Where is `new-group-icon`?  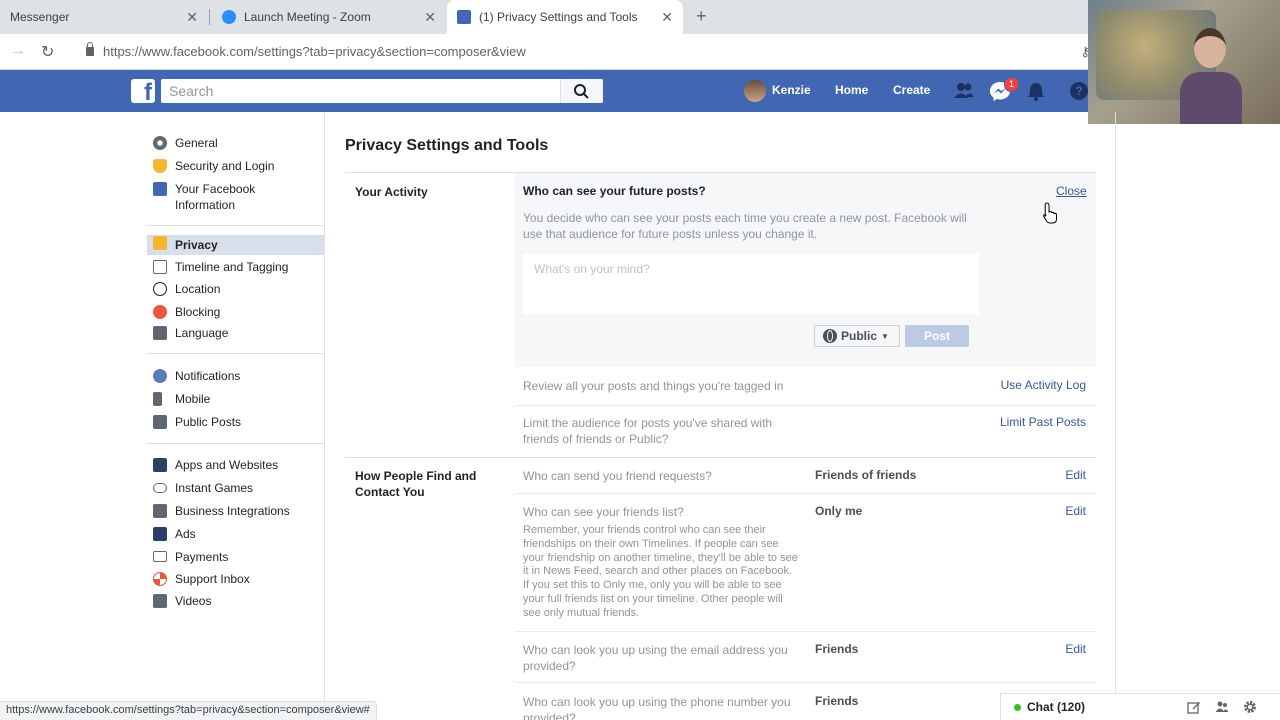
new-group-icon is located at coordinates (1222, 707).